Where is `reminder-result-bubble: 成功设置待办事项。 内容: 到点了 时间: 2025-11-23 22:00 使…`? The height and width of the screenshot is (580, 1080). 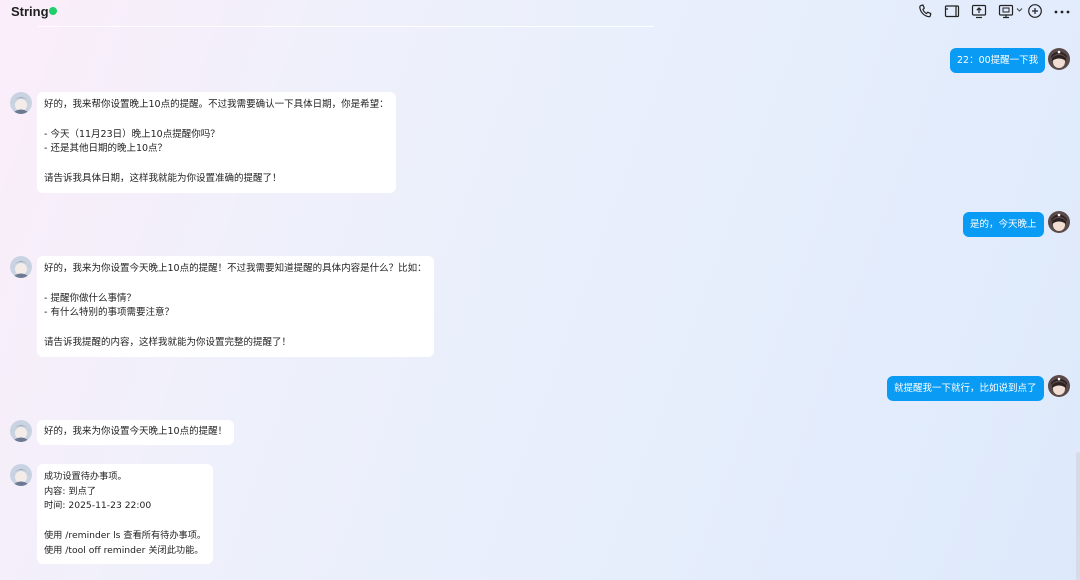
reminder-result-bubble: 成功设置待办事项。 内容: 到点了 时间: 2025-11-23 22:00 使… is located at coordinates (125, 514).